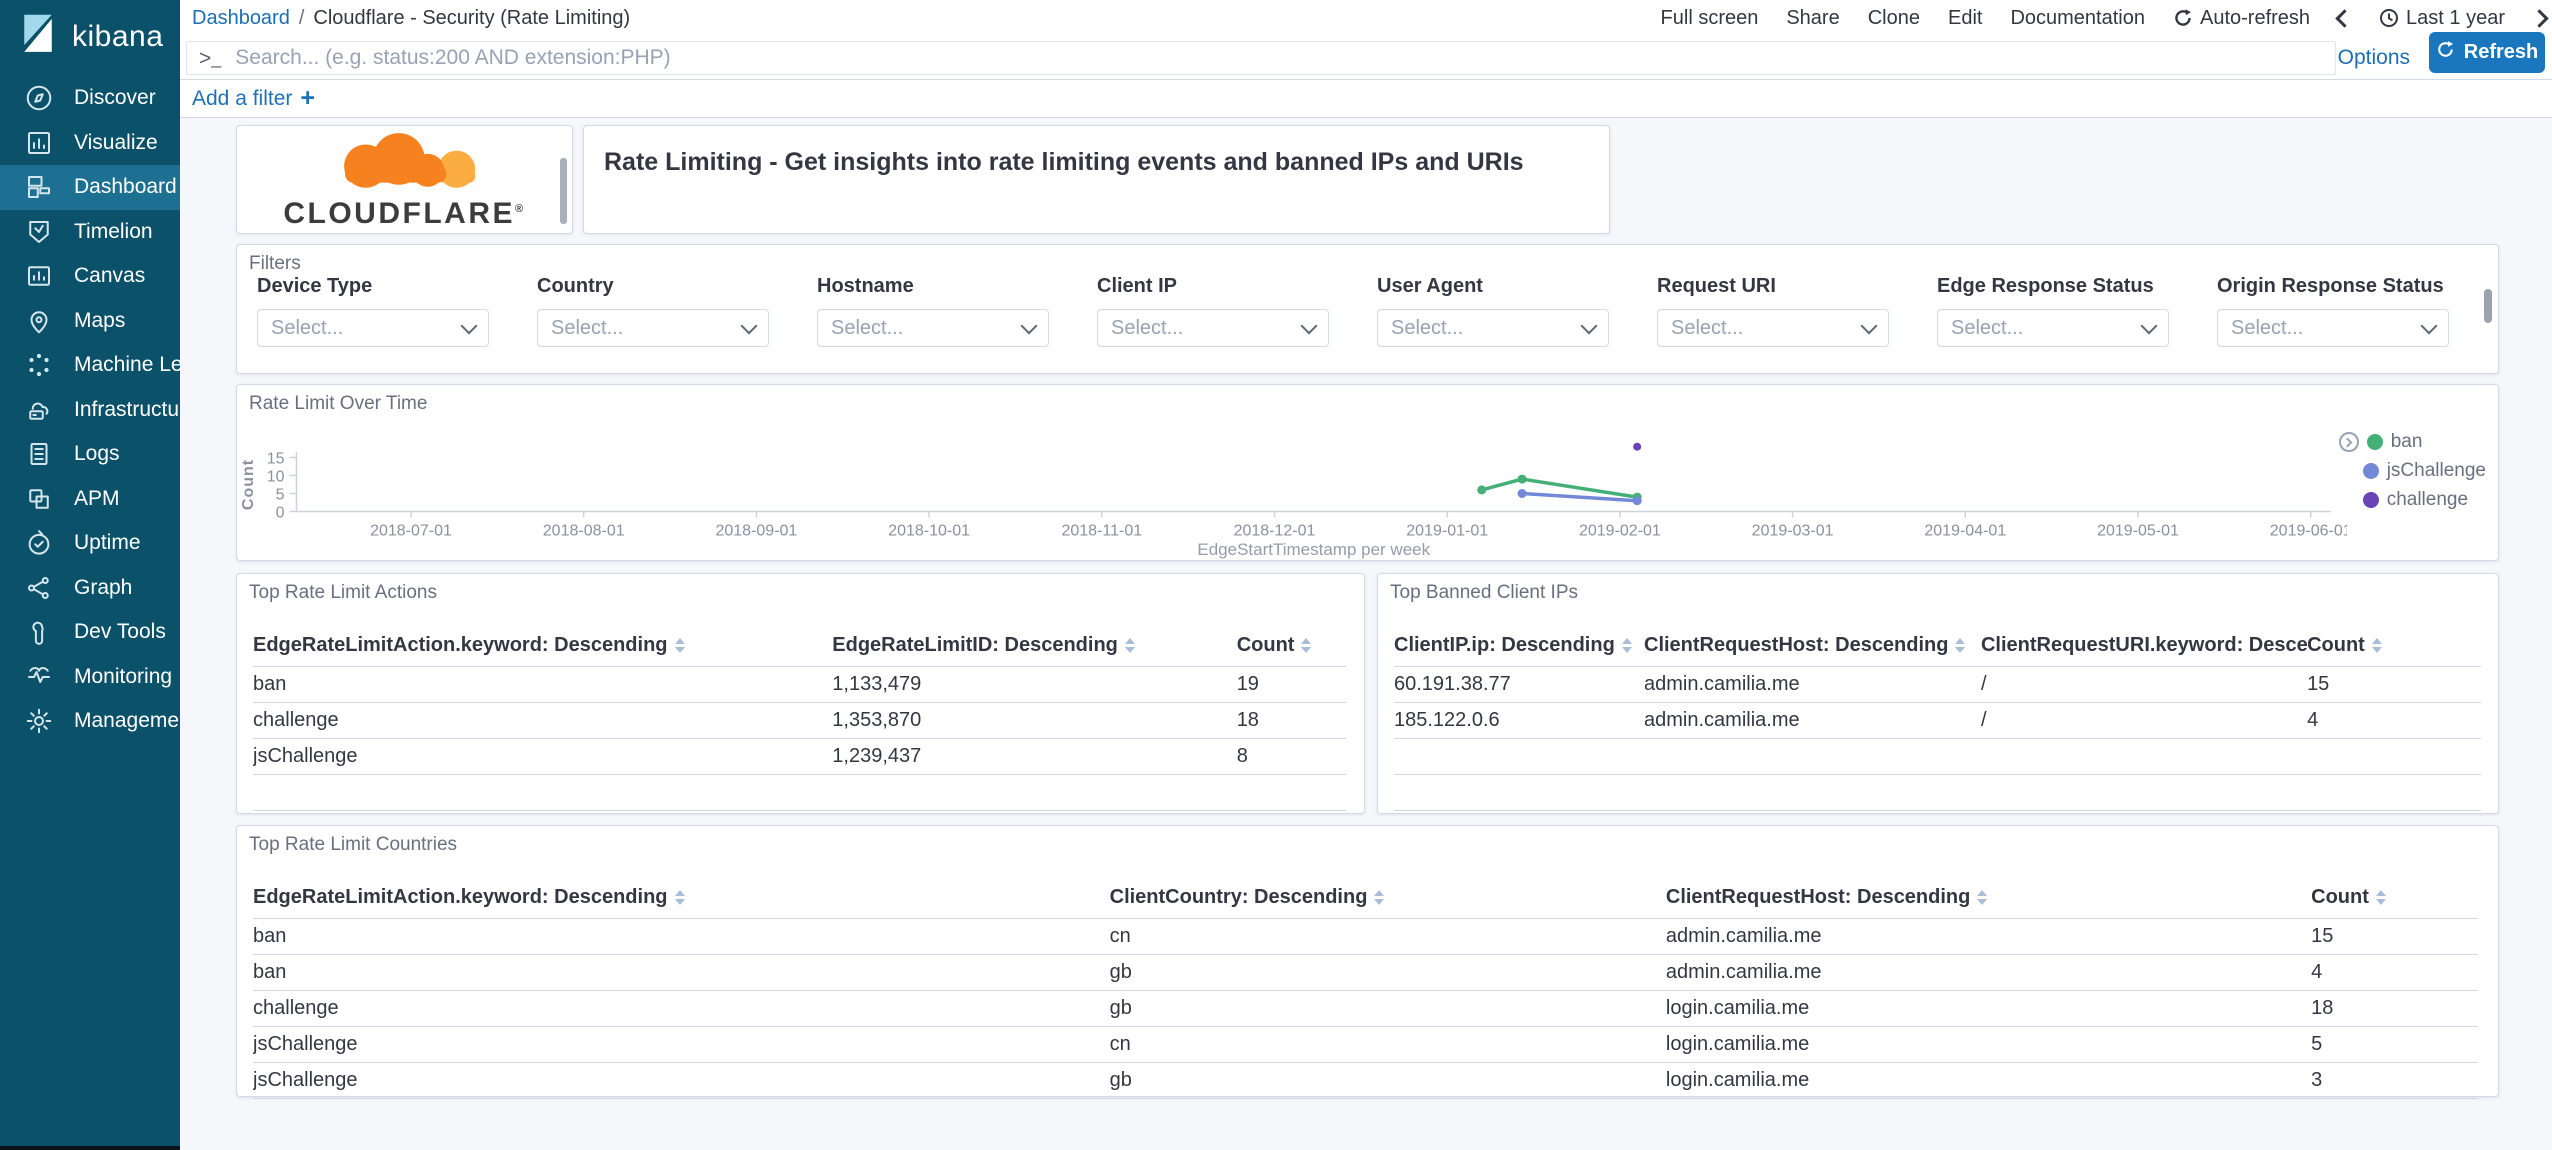  What do you see at coordinates (90, 232) in the screenshot?
I see `sidebar-item-timelion: Timelion` at bounding box center [90, 232].